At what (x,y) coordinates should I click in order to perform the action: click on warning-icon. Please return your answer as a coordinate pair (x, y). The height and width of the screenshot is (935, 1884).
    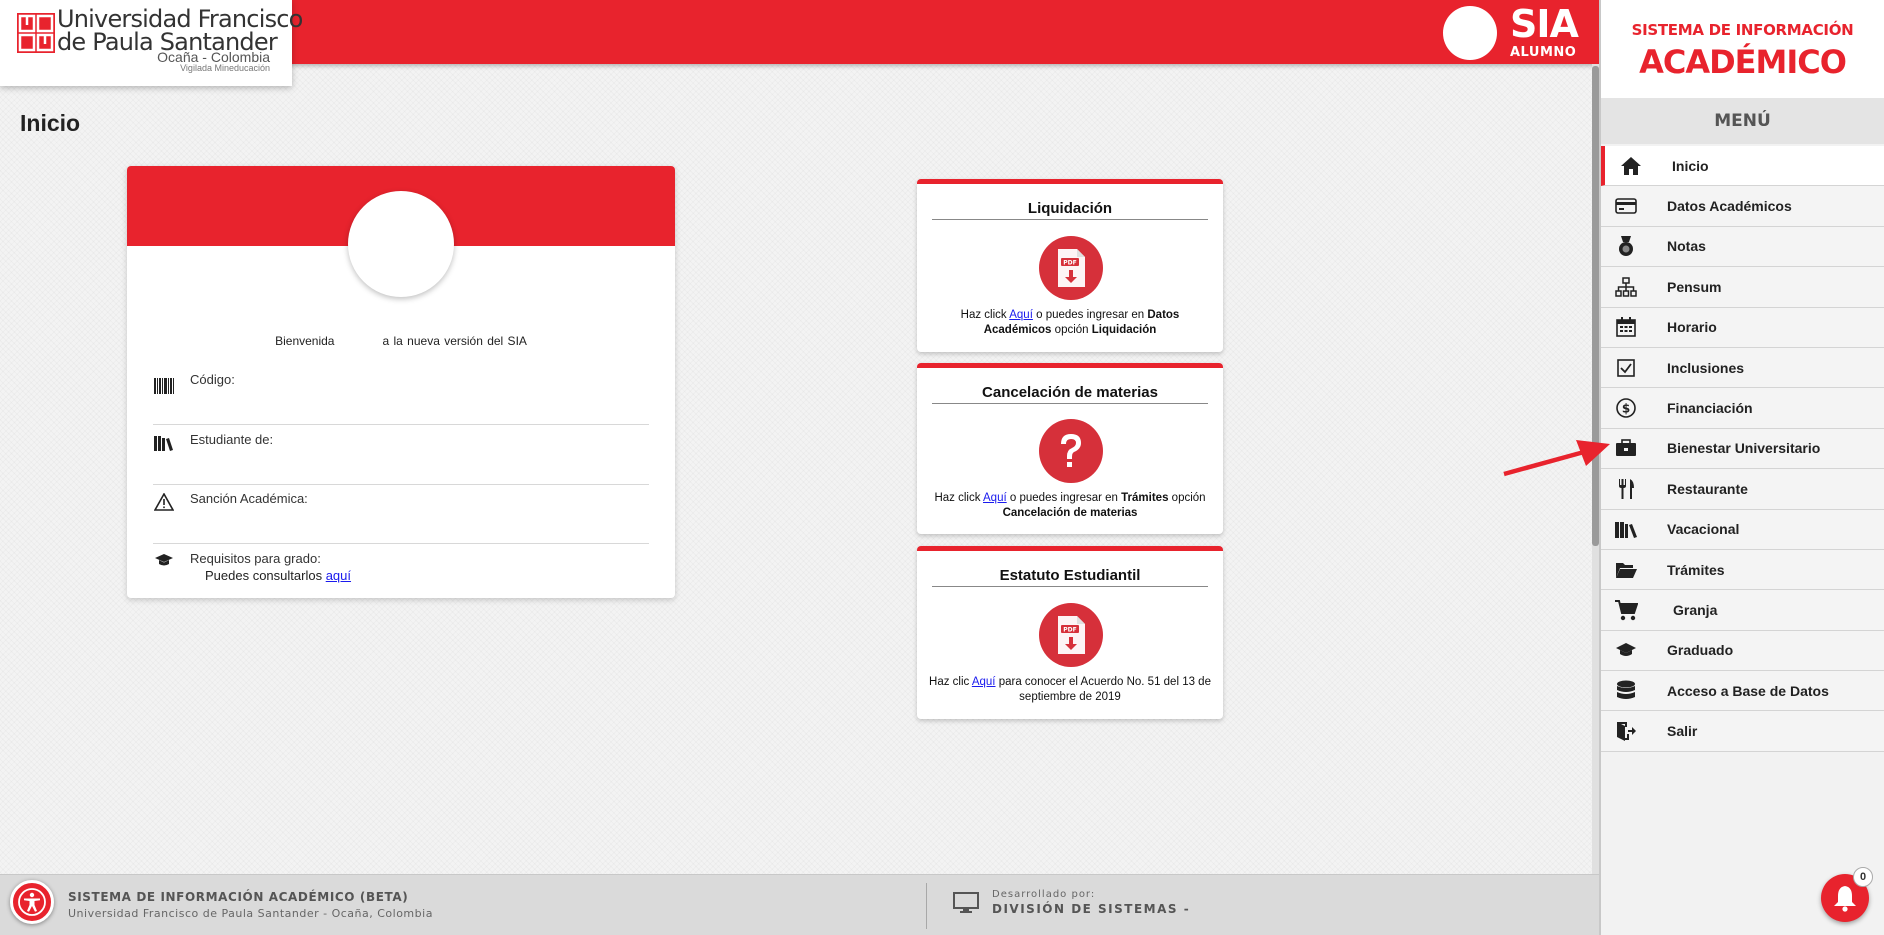
    Looking at the image, I should click on (164, 502).